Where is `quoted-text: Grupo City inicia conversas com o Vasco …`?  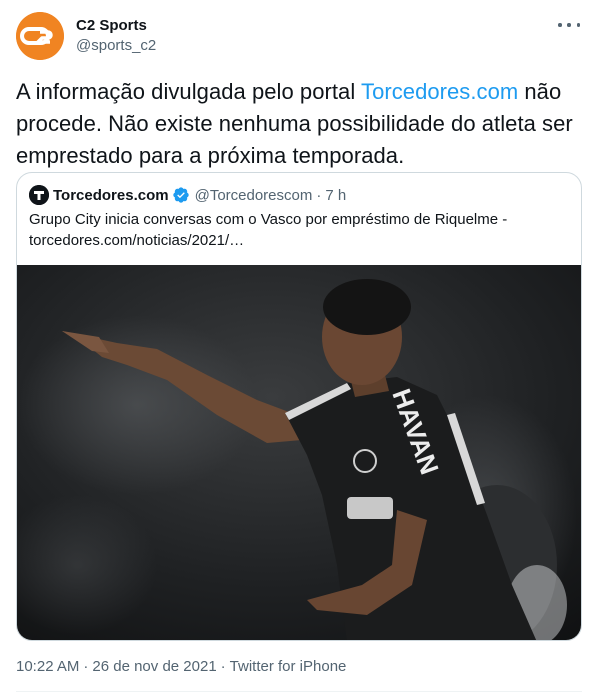
quoted-text: Grupo City inicia conversas com o Vasco … is located at coordinates (268, 230).